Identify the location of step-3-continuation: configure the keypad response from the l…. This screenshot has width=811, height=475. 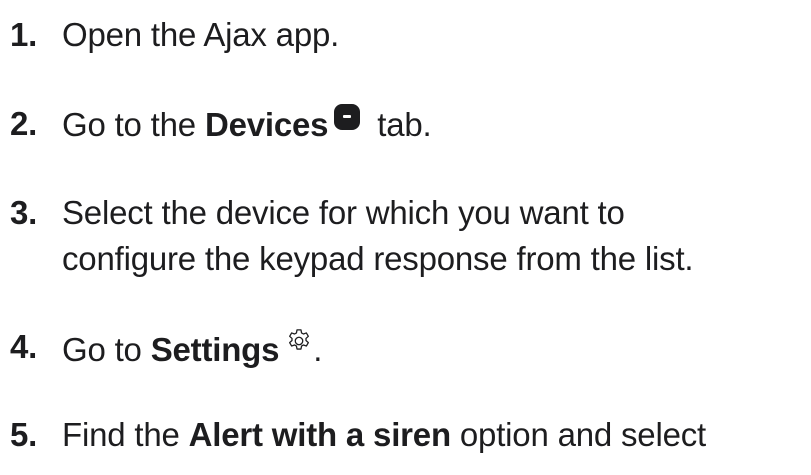
(378, 258).